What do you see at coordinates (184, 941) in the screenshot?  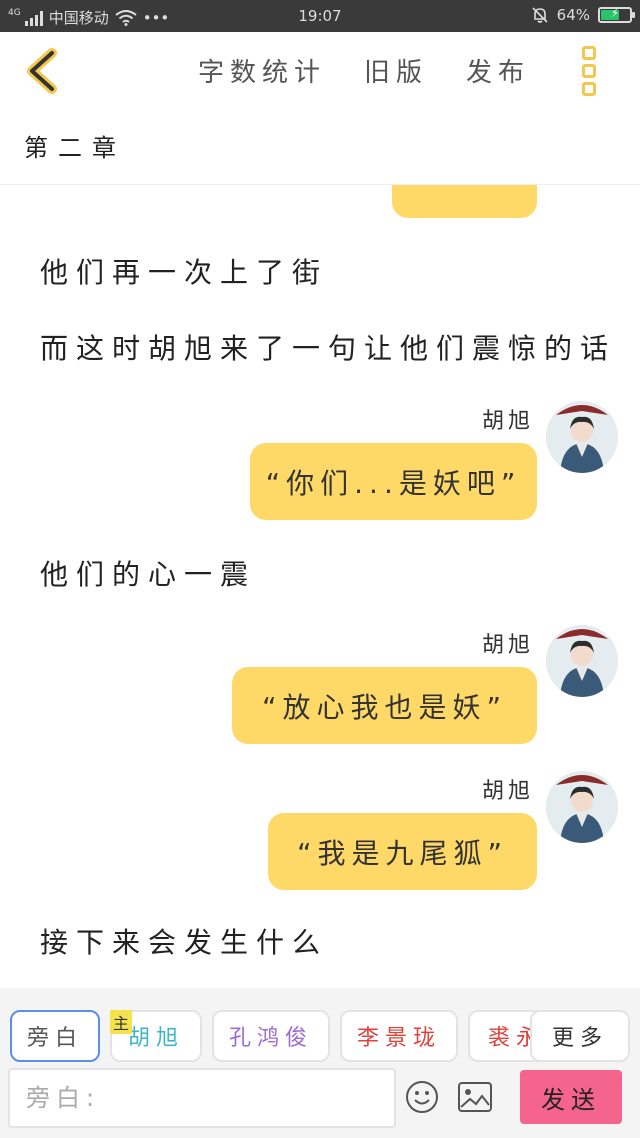 I see `narration-line: 接下来会发生什么` at bounding box center [184, 941].